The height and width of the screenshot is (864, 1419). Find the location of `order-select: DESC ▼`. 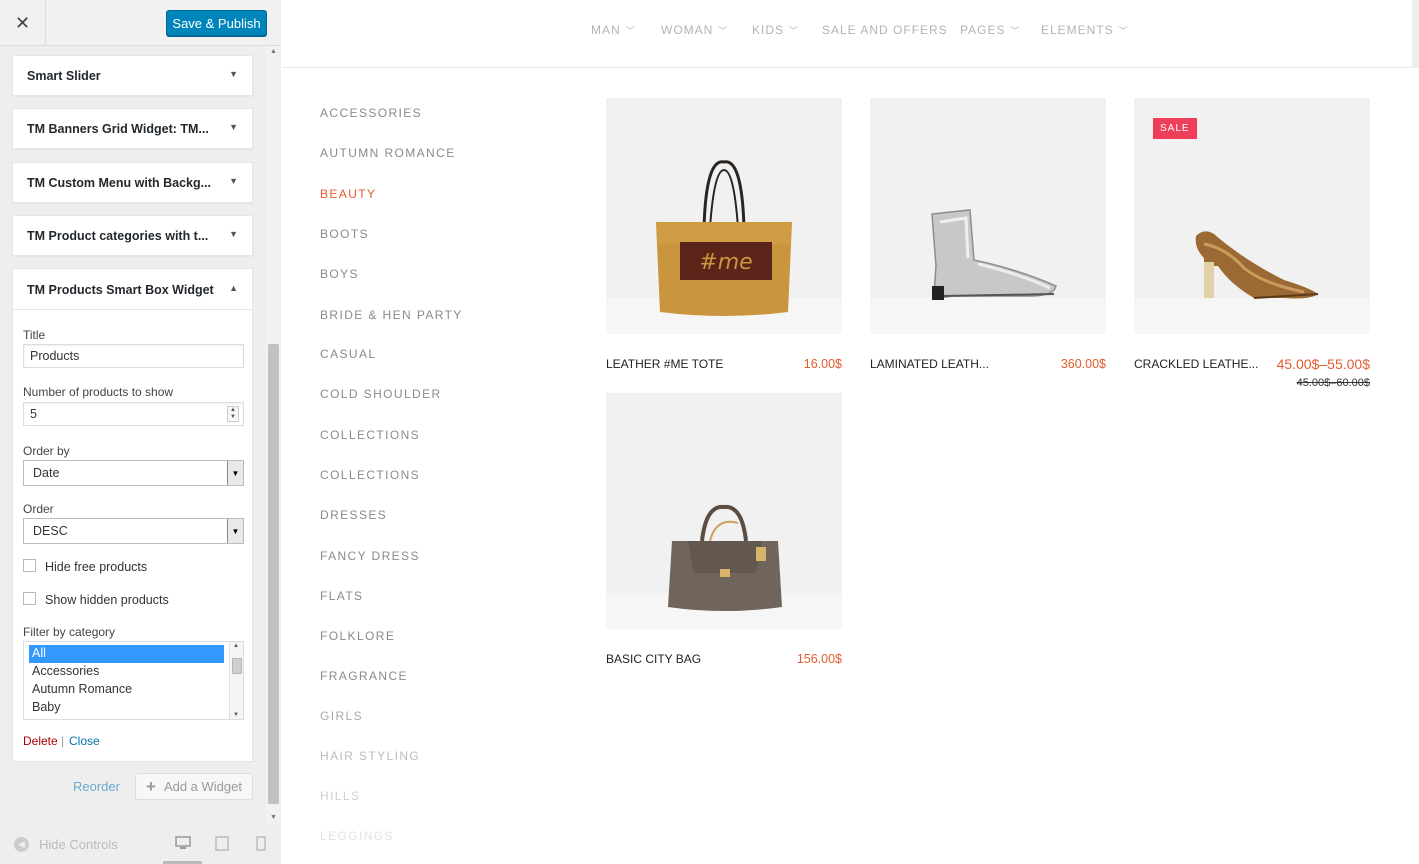

order-select: DESC ▼ is located at coordinates (133, 531).